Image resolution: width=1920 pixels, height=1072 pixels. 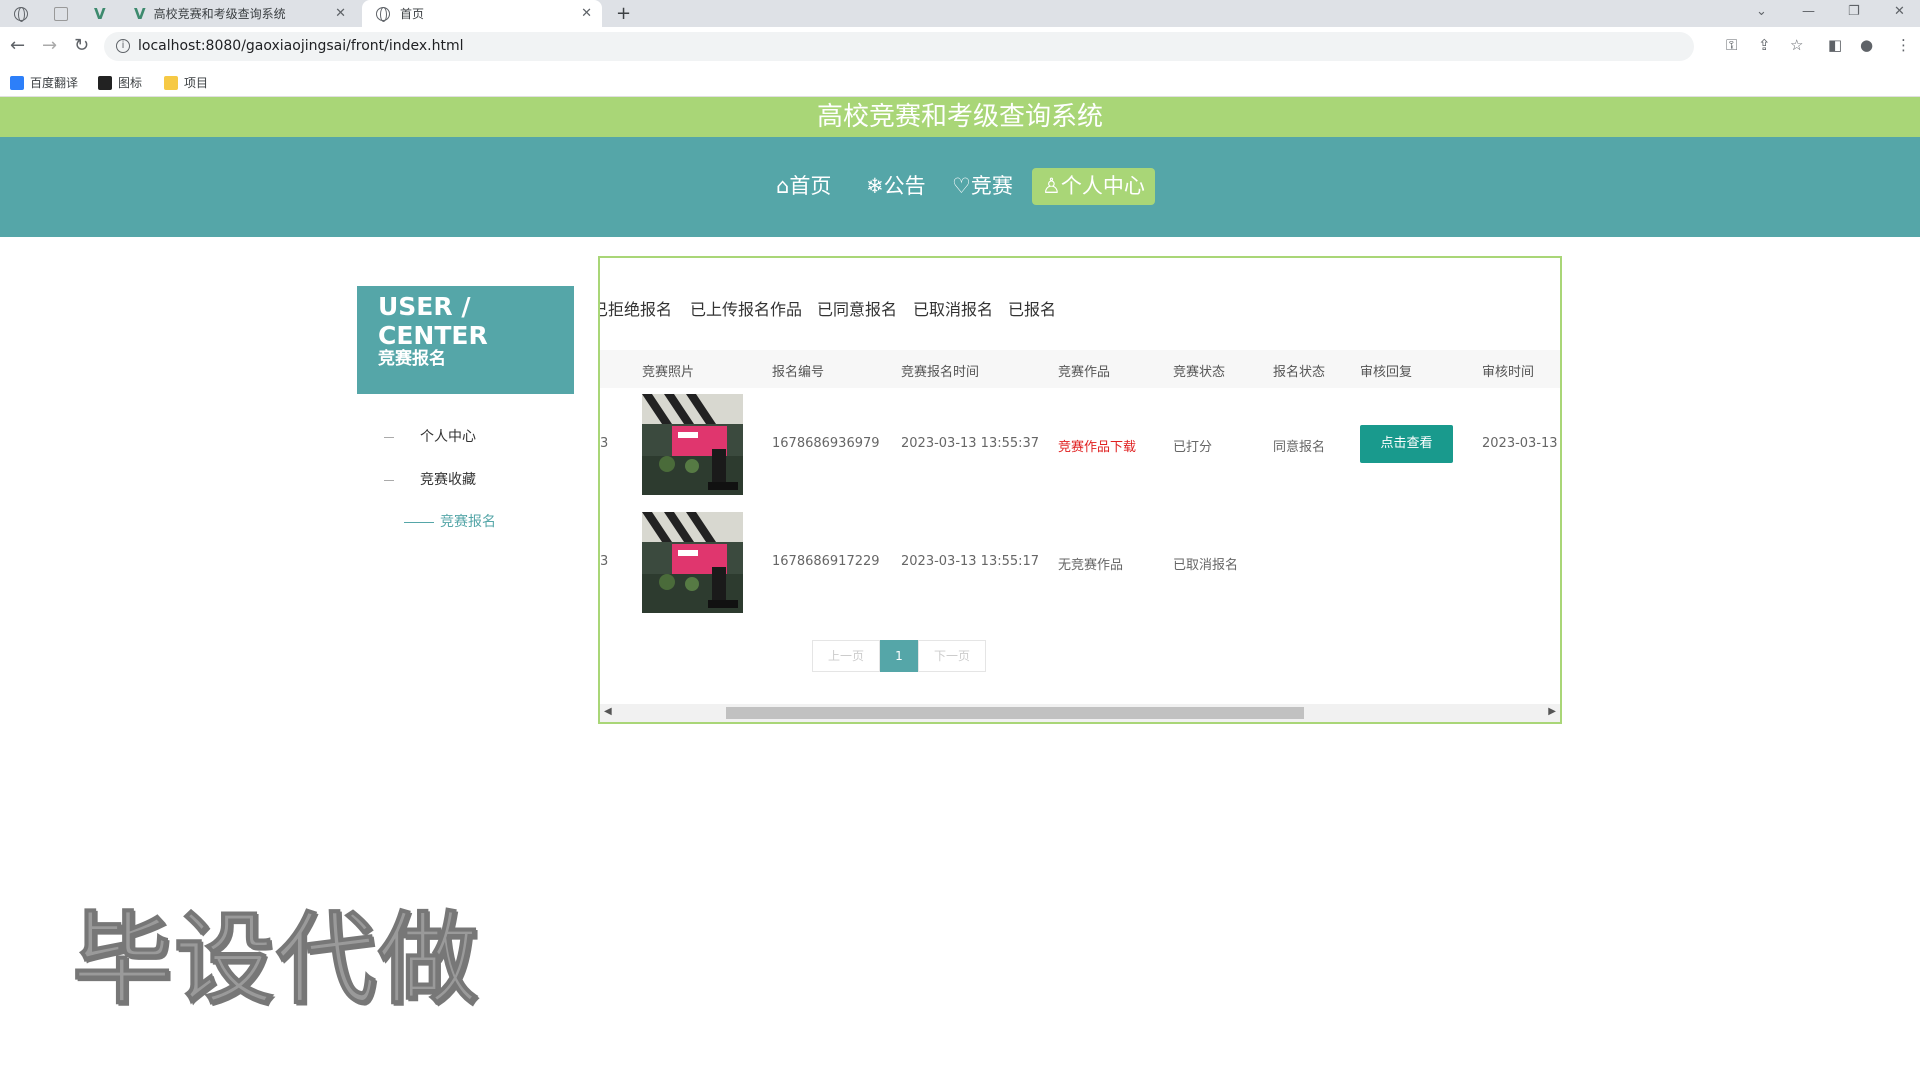 I want to click on bookmark-icons: 图标, so click(x=120, y=82).